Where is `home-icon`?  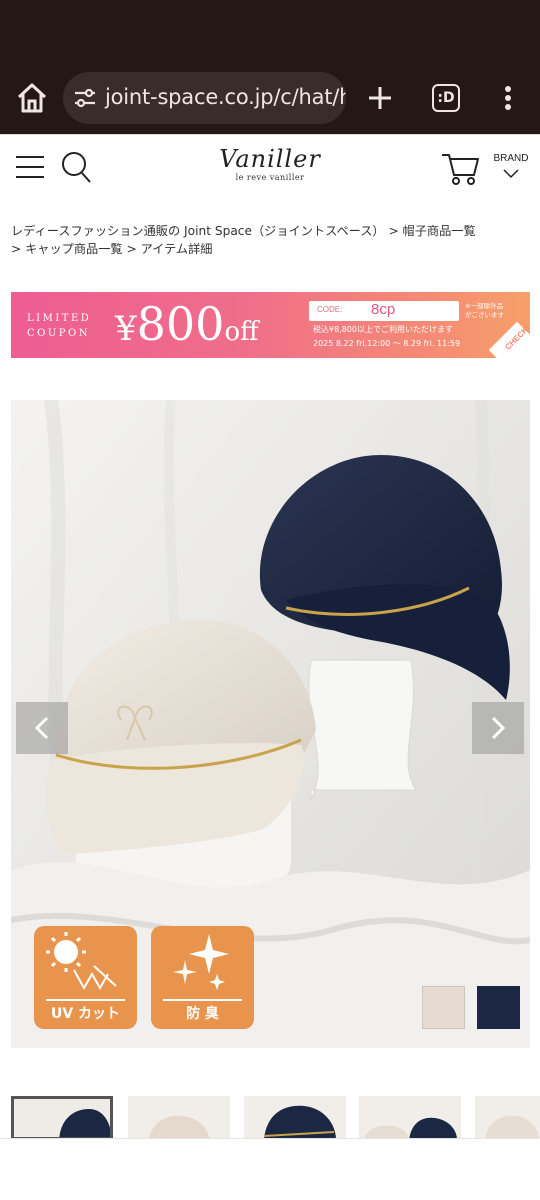 home-icon is located at coordinates (32, 98).